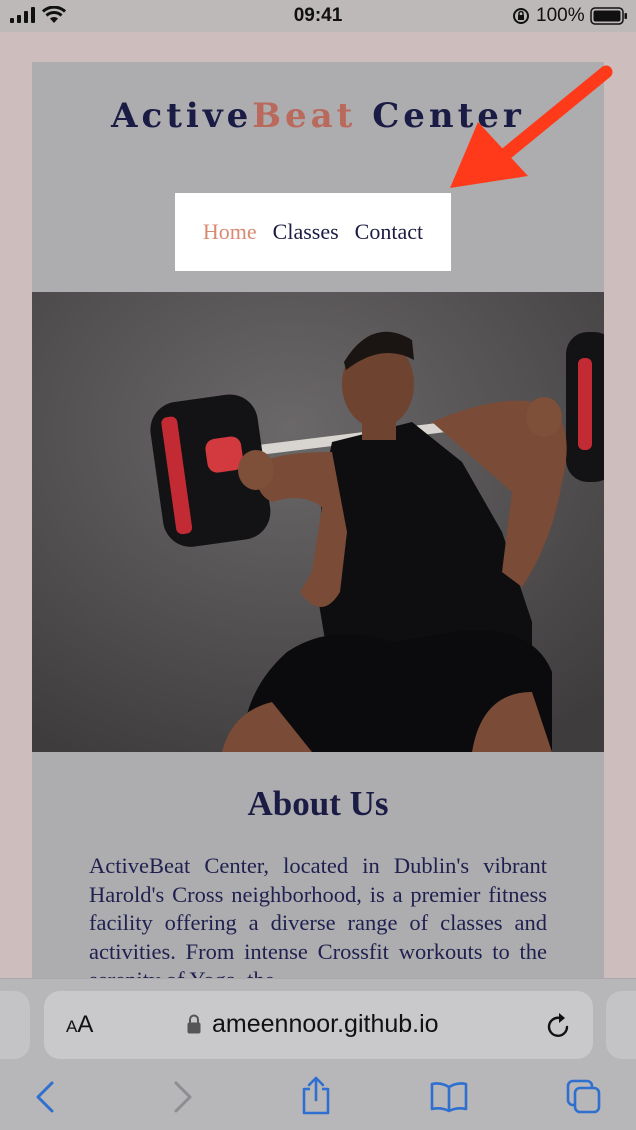 This screenshot has width=636, height=1130. Describe the element at coordinates (194, 1024) in the screenshot. I see `lock-icon` at that location.